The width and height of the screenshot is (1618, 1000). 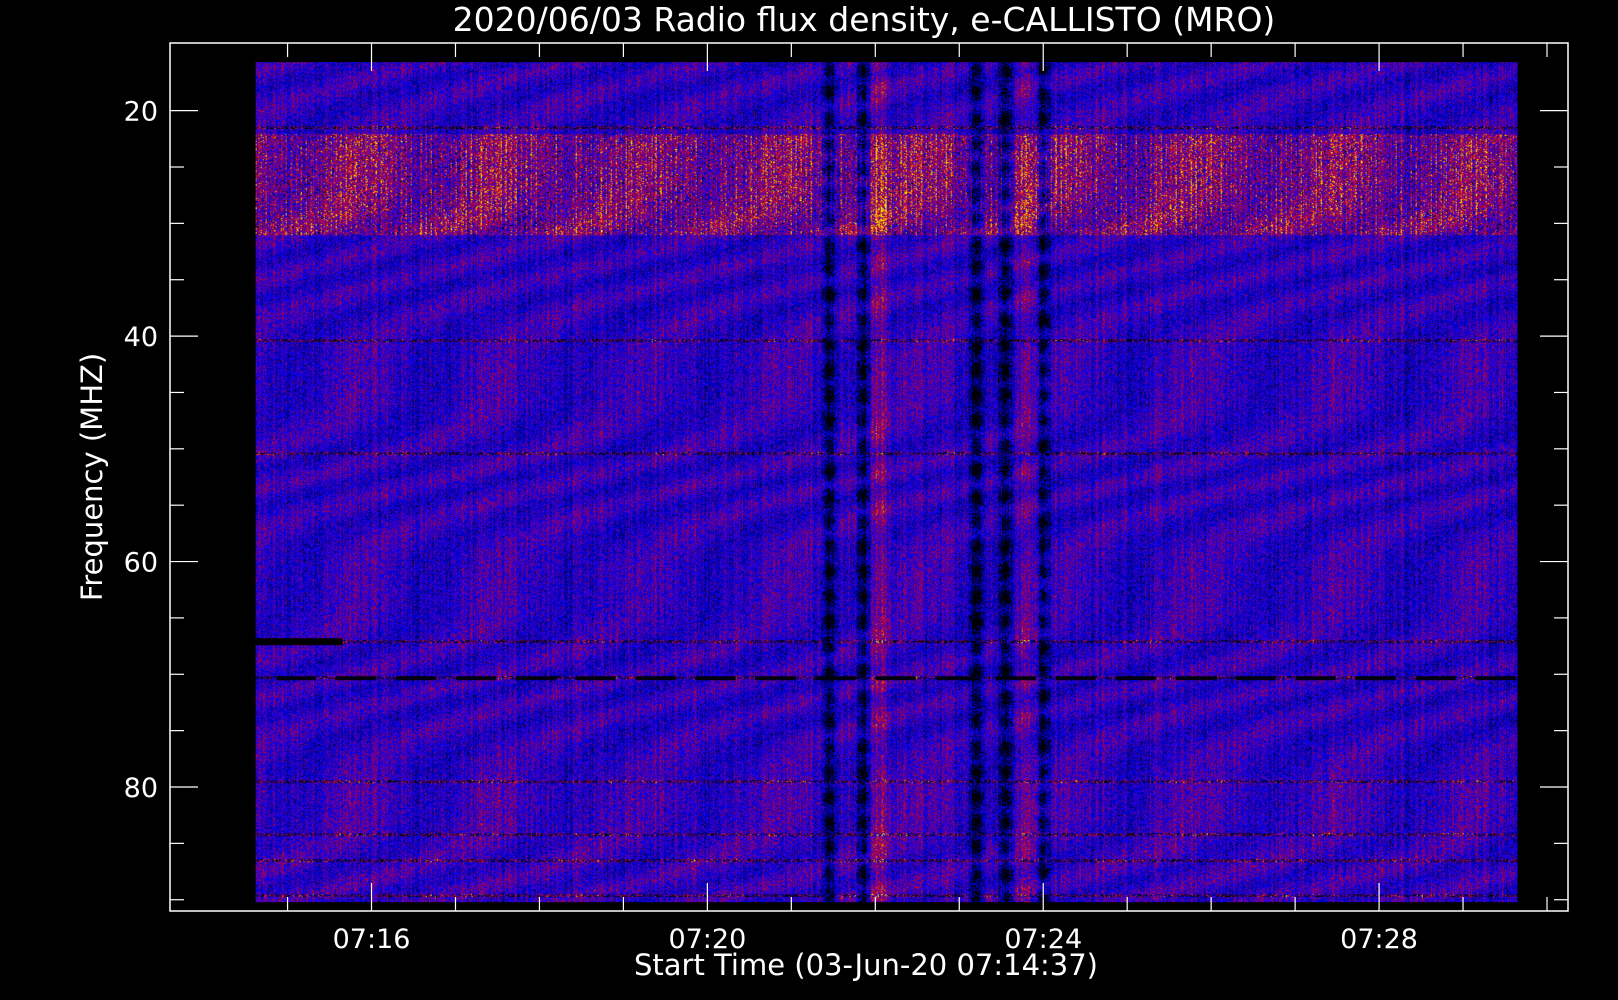 What do you see at coordinates (141, 112) in the screenshot?
I see `y-tick-label: 20` at bounding box center [141, 112].